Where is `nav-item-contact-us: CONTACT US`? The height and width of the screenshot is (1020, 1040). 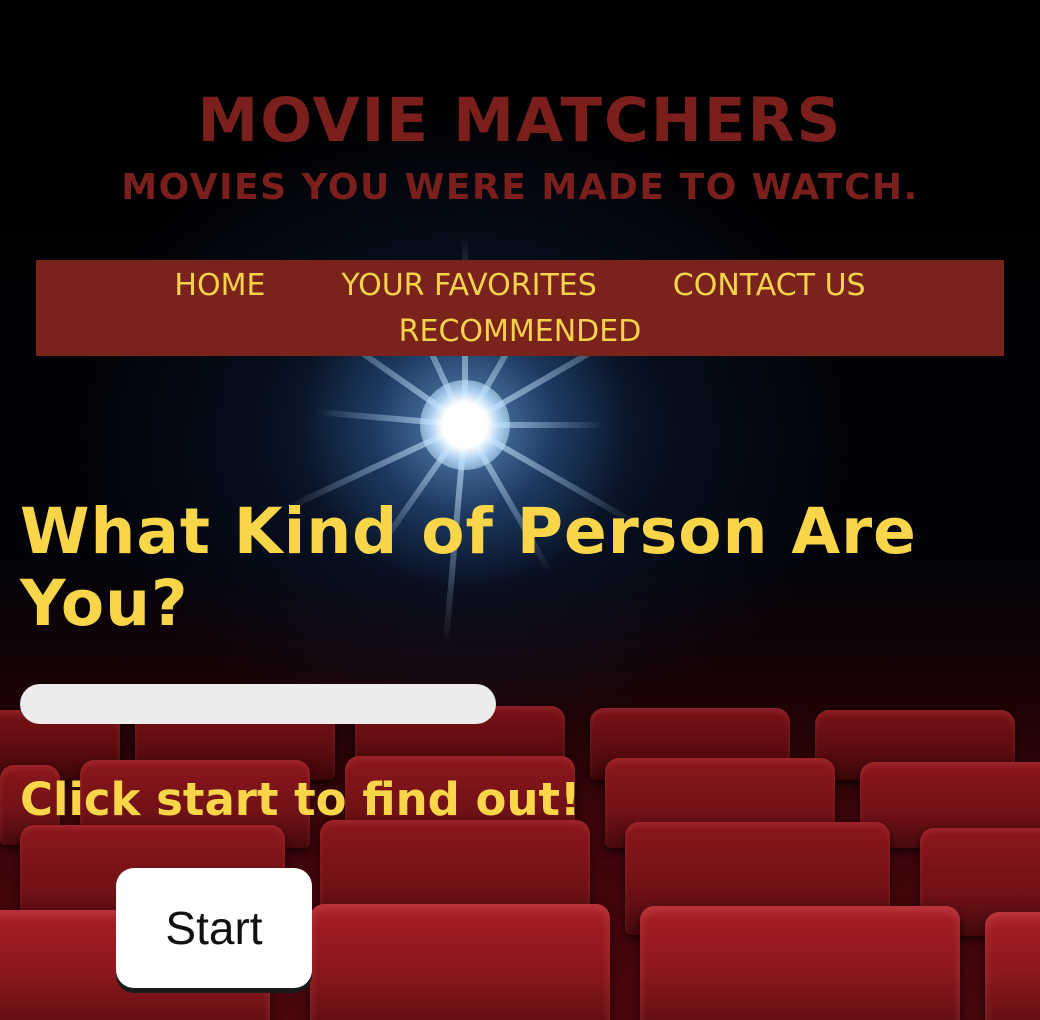 nav-item-contact-us: CONTACT US is located at coordinates (769, 288).